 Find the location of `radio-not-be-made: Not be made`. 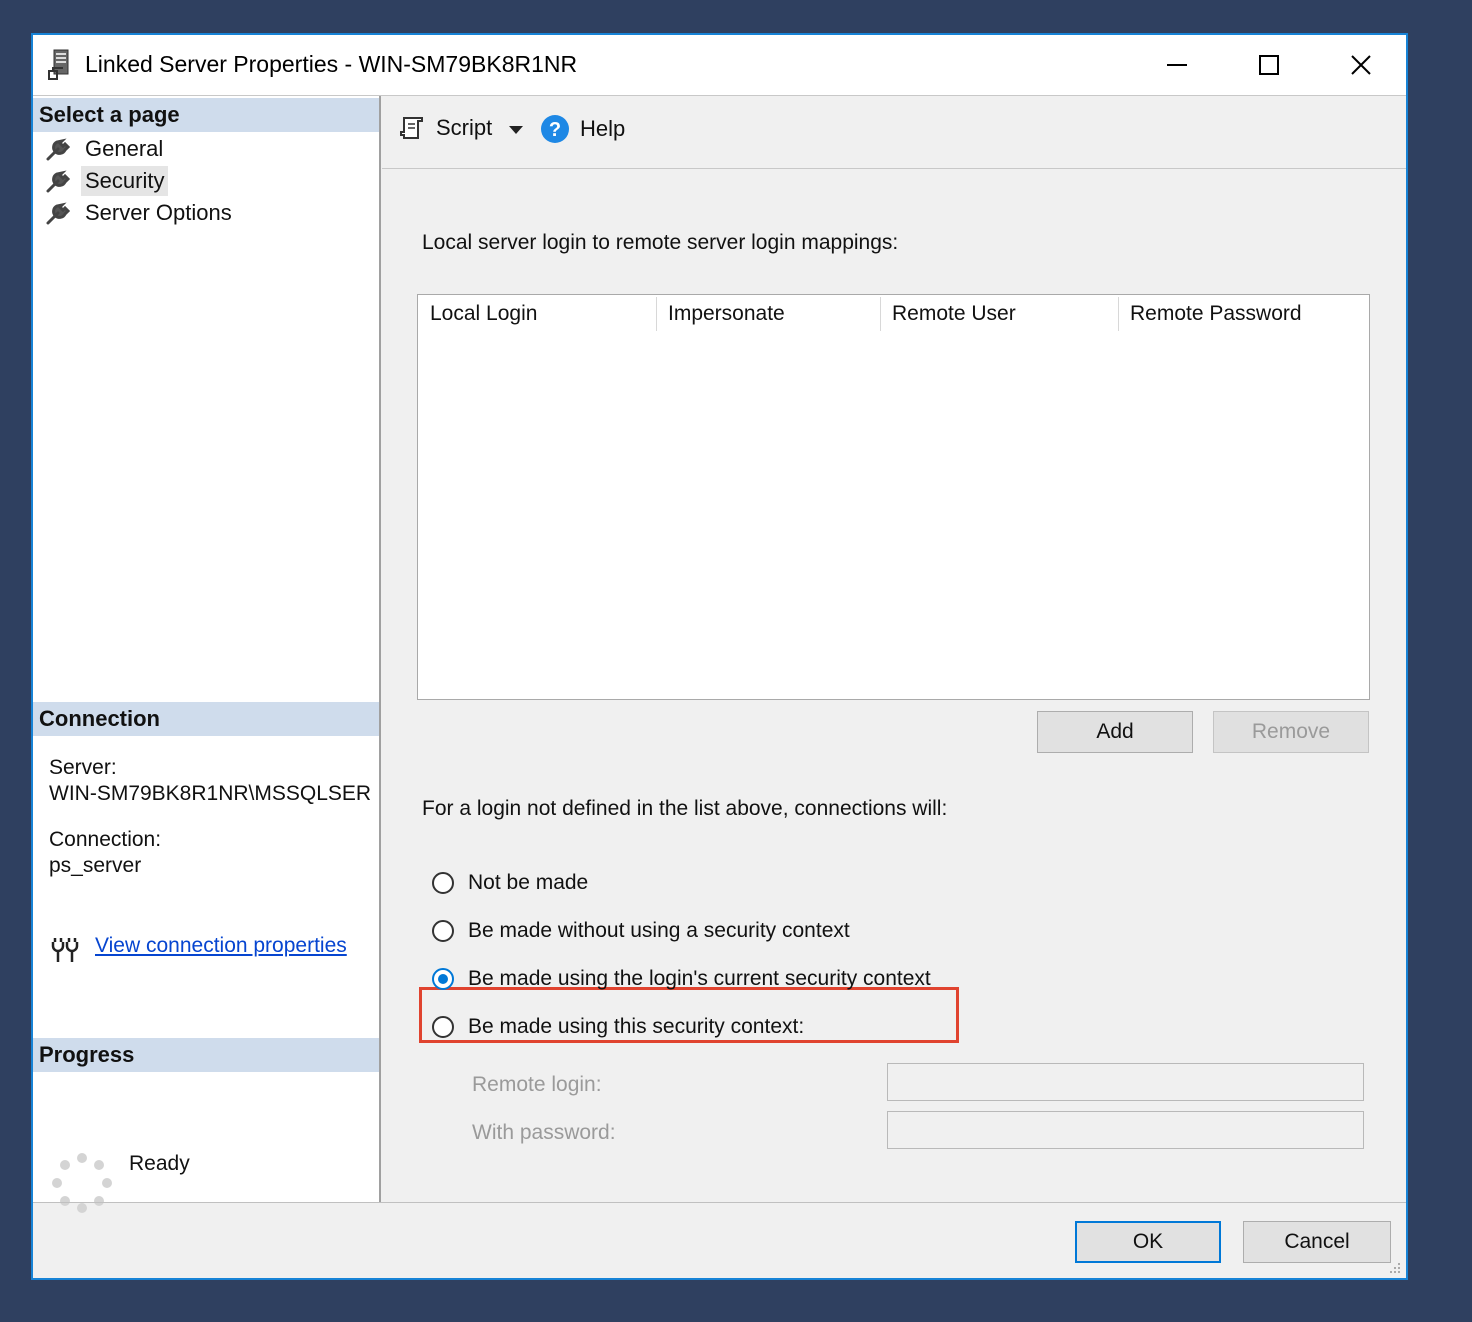

radio-not-be-made: Not be made is located at coordinates (510, 883).